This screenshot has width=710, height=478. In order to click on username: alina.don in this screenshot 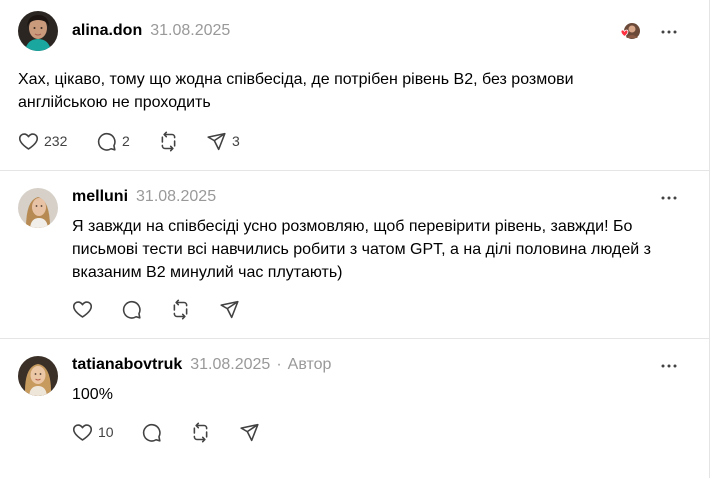, I will do `click(107, 31)`.